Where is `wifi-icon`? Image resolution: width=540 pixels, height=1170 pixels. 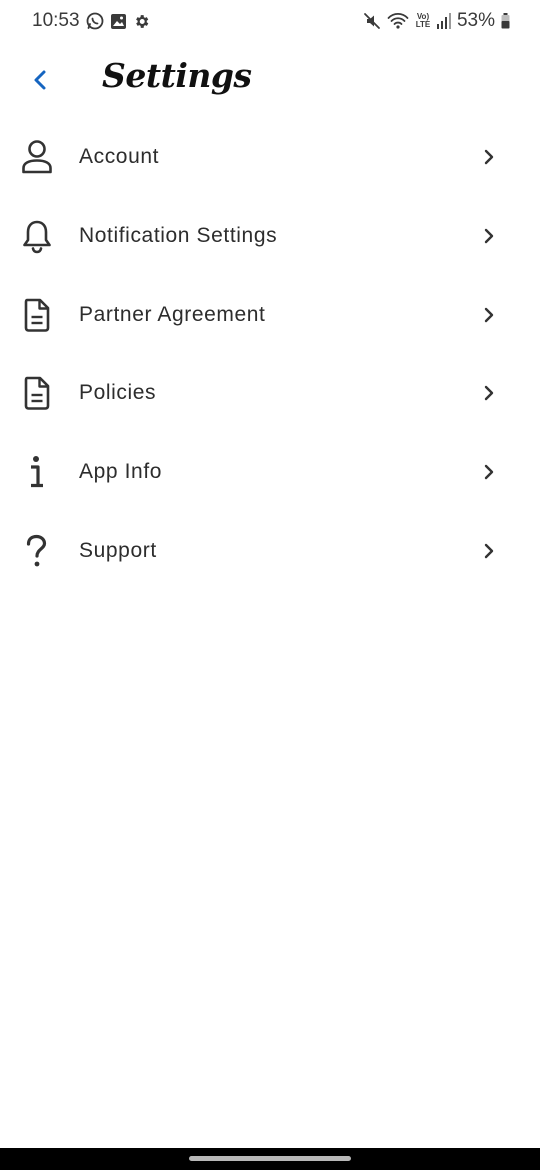
wifi-icon is located at coordinates (398, 21).